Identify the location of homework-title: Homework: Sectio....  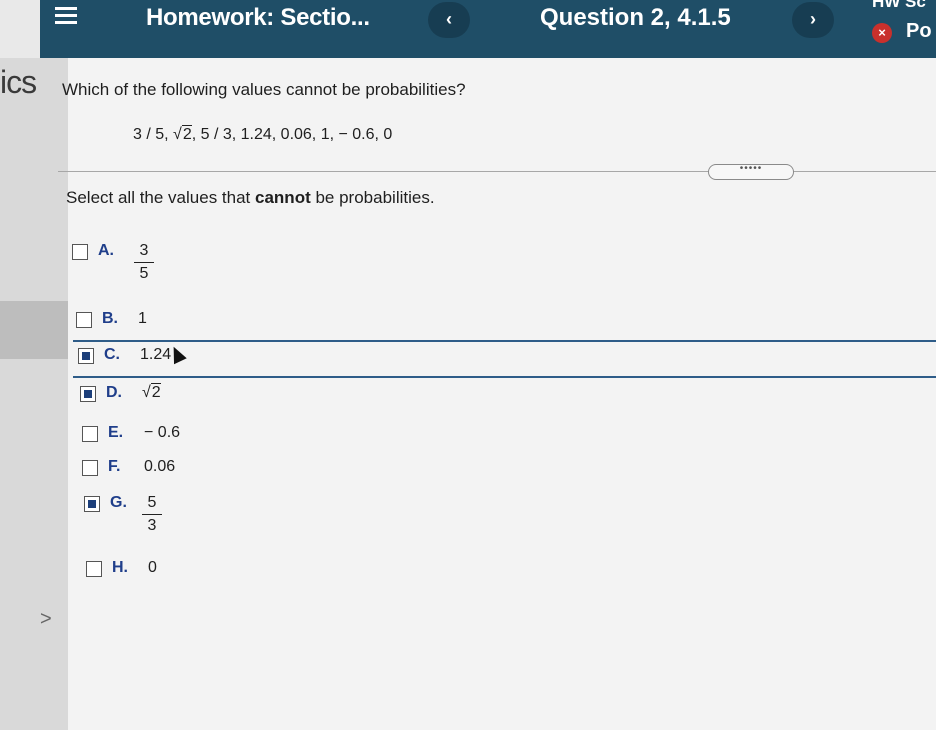
(258, 18).